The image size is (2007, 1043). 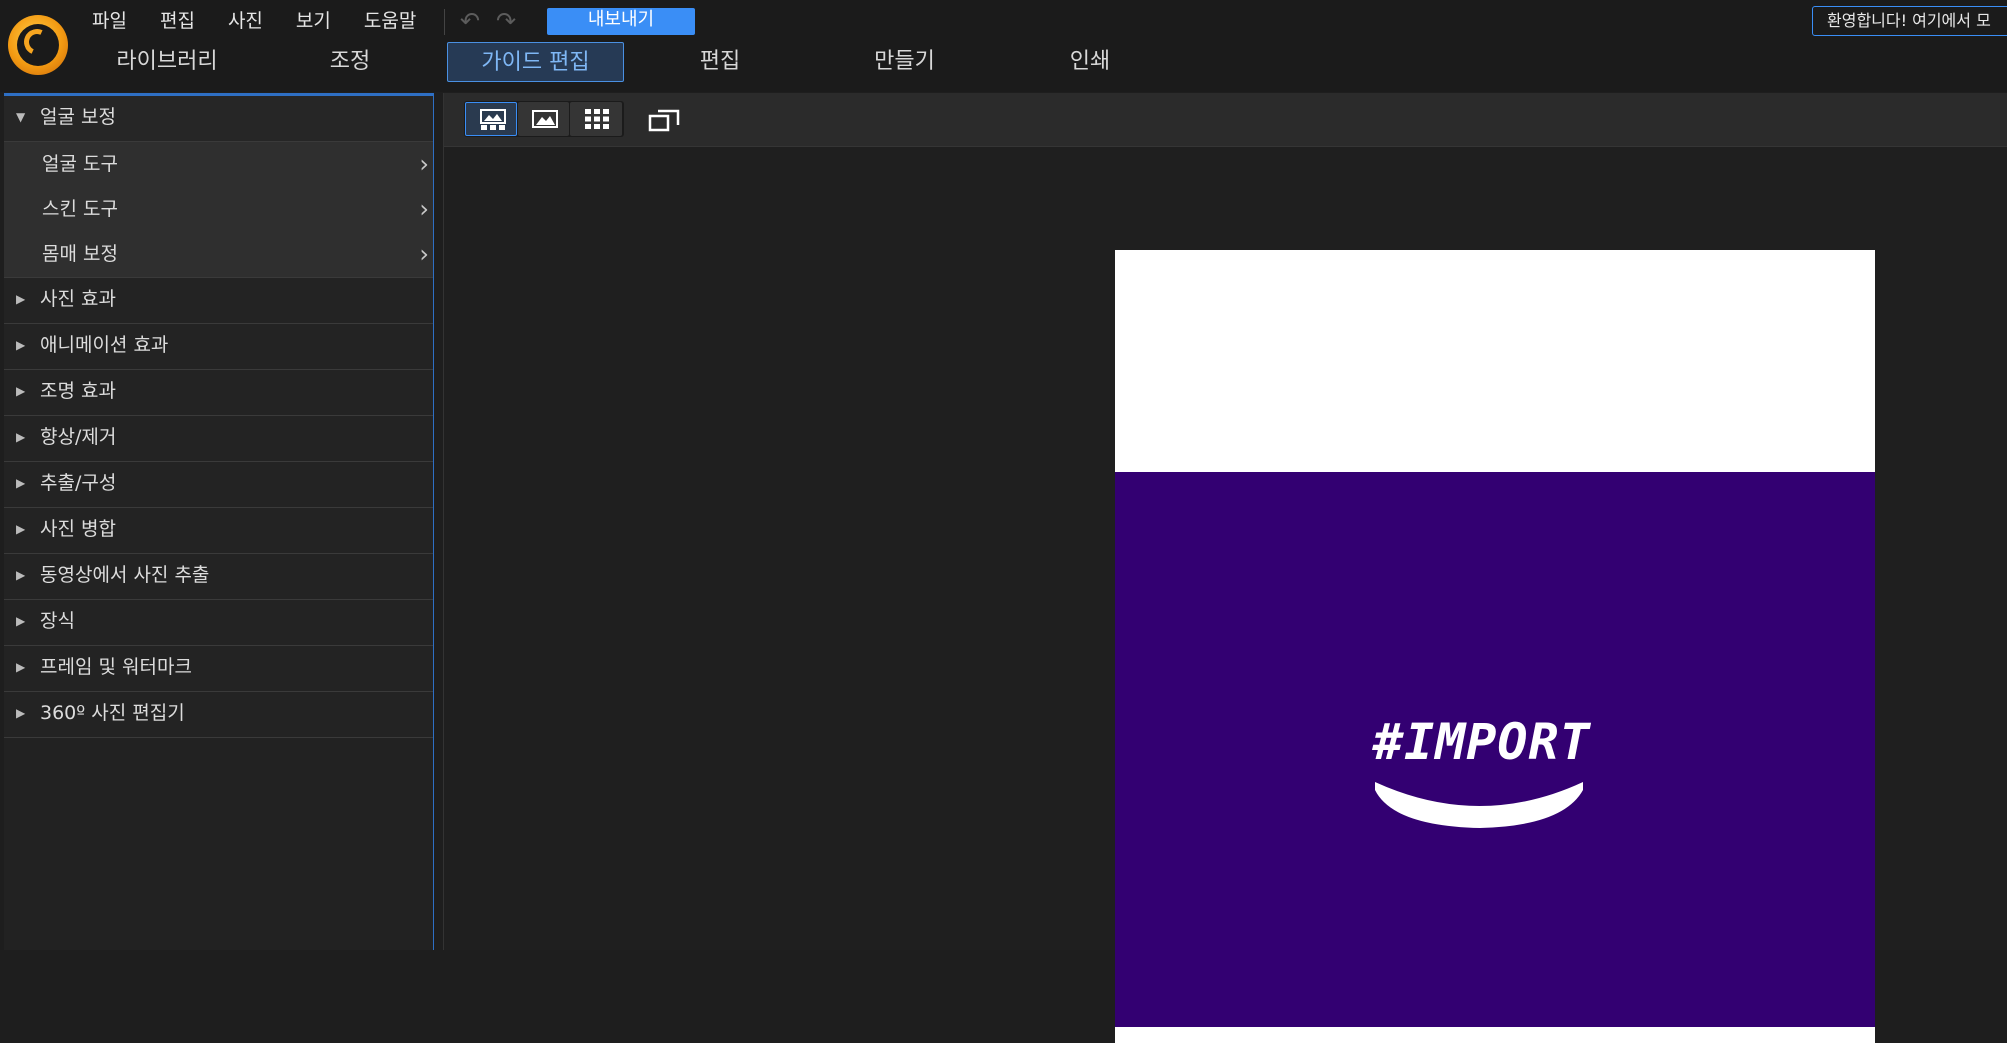 What do you see at coordinates (218, 623) in the screenshot?
I see `category-decoration: ▶ 장식` at bounding box center [218, 623].